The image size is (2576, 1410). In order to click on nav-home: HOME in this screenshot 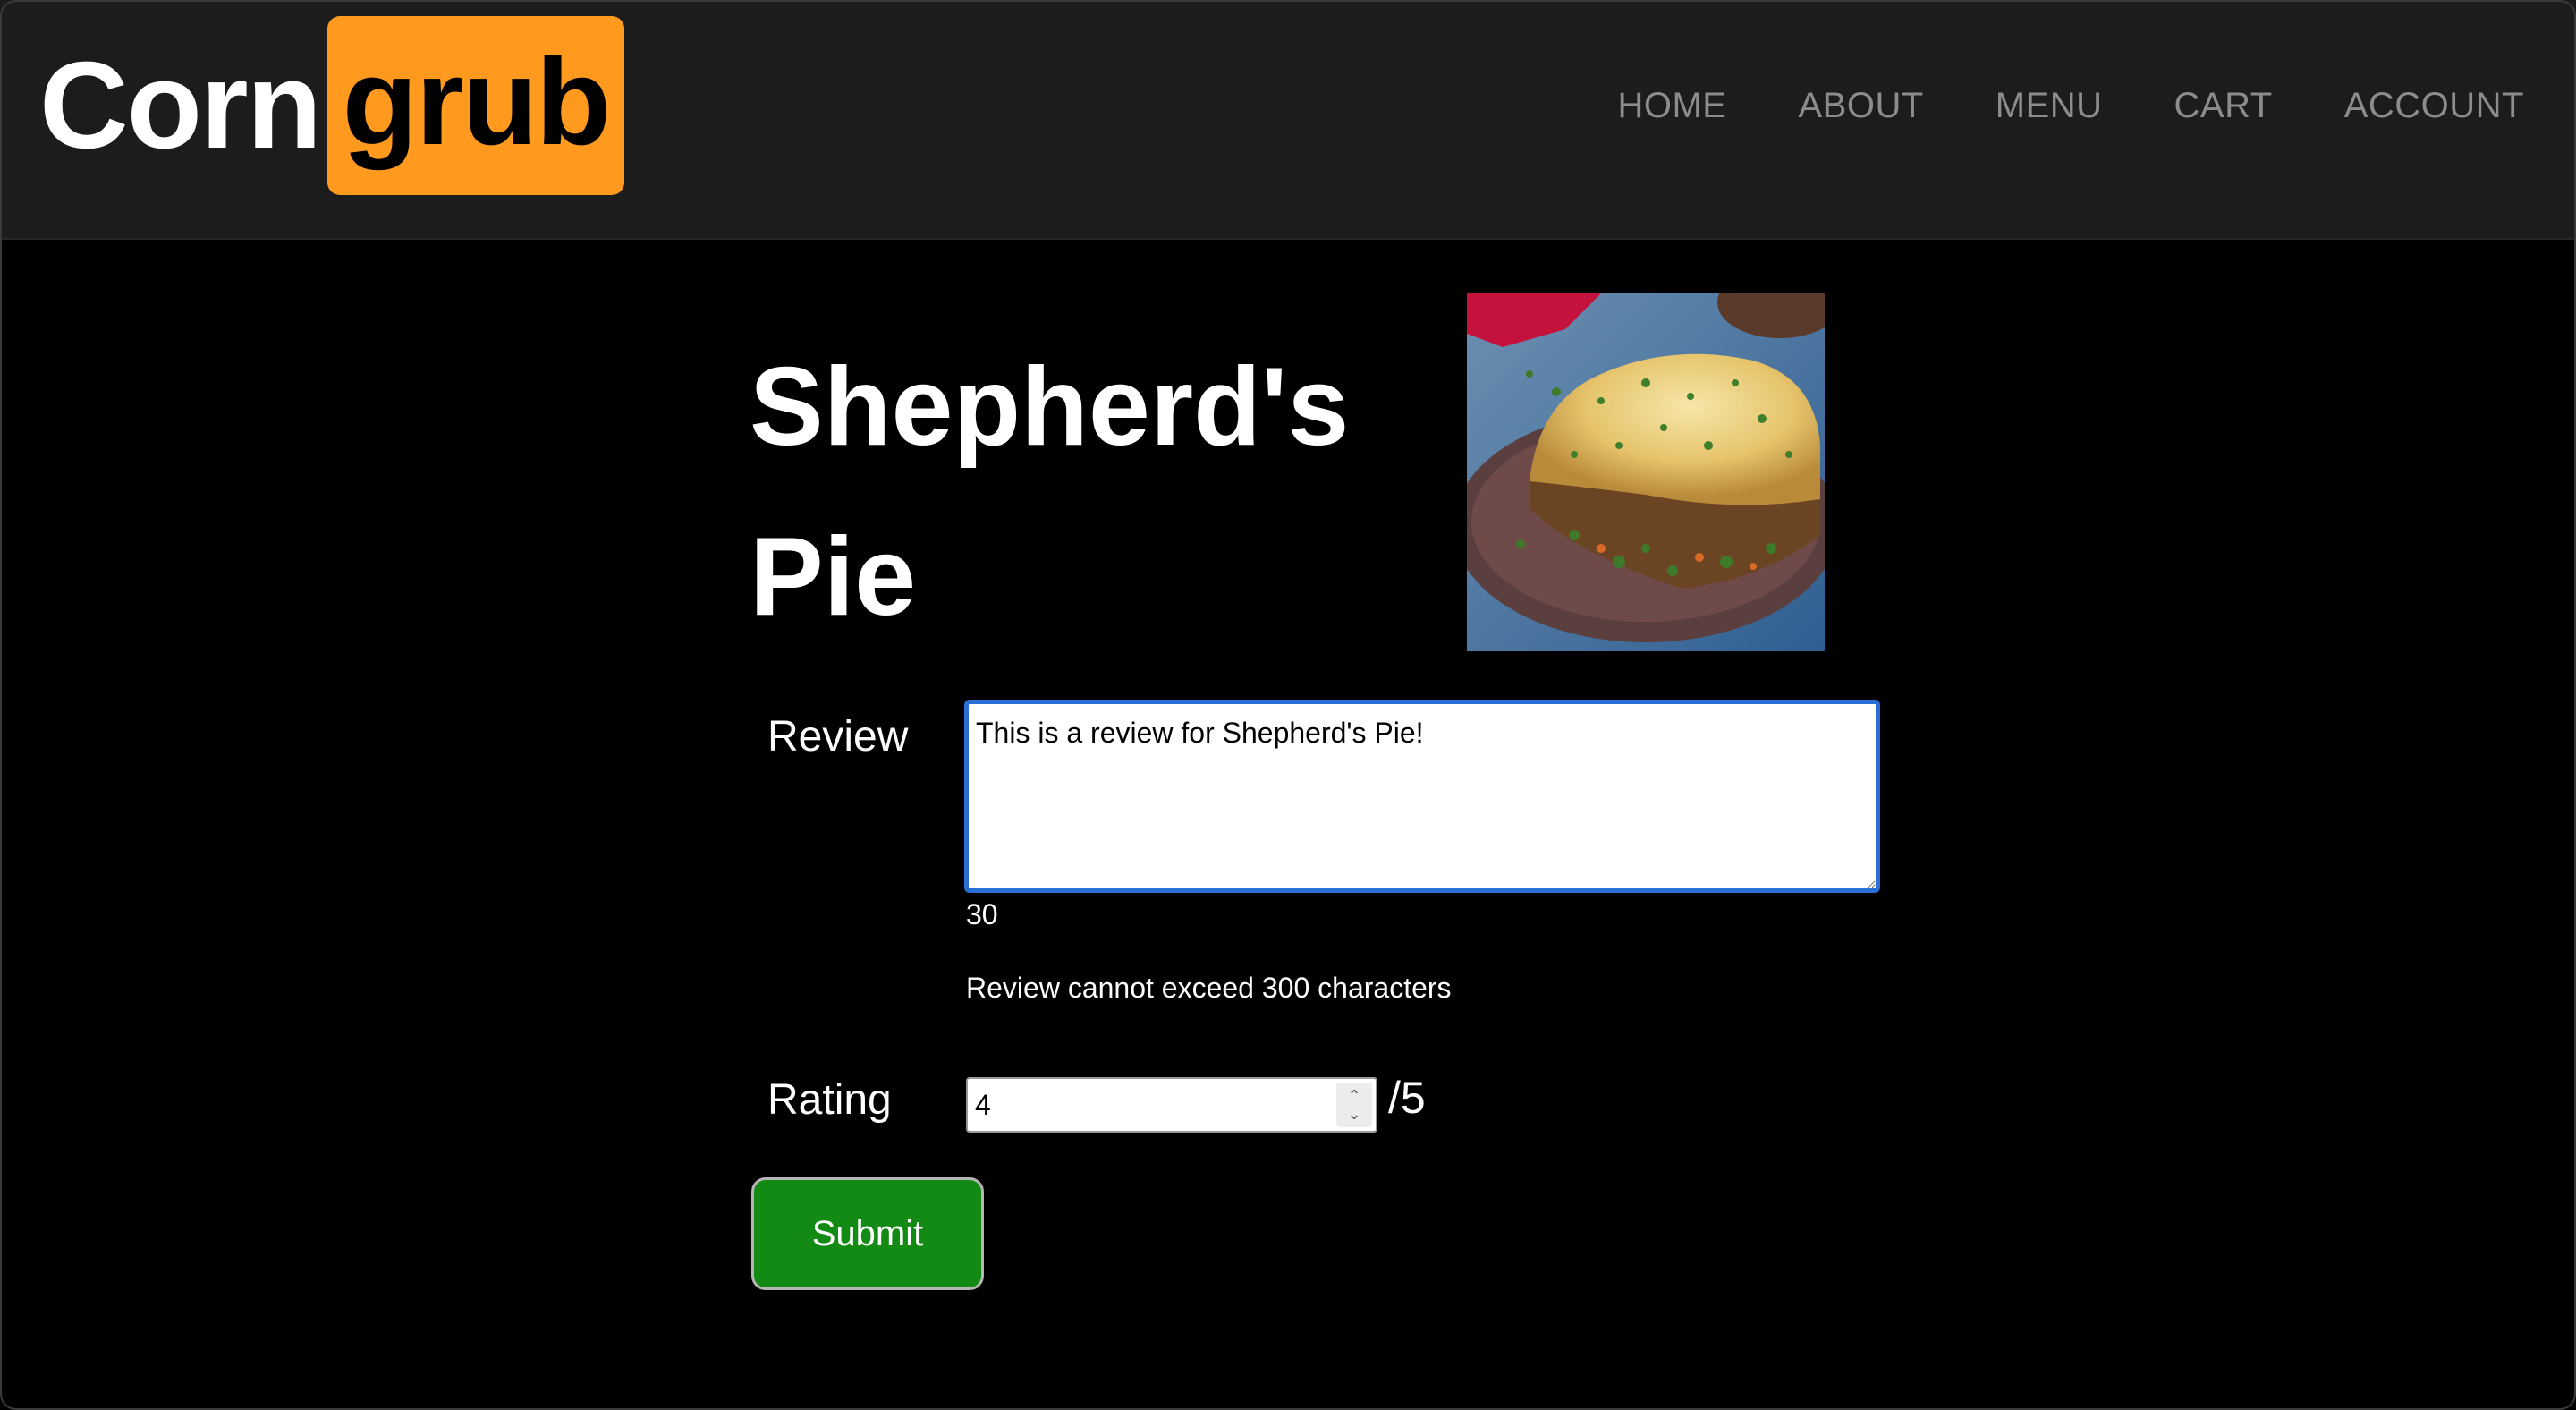, I will do `click(1671, 106)`.